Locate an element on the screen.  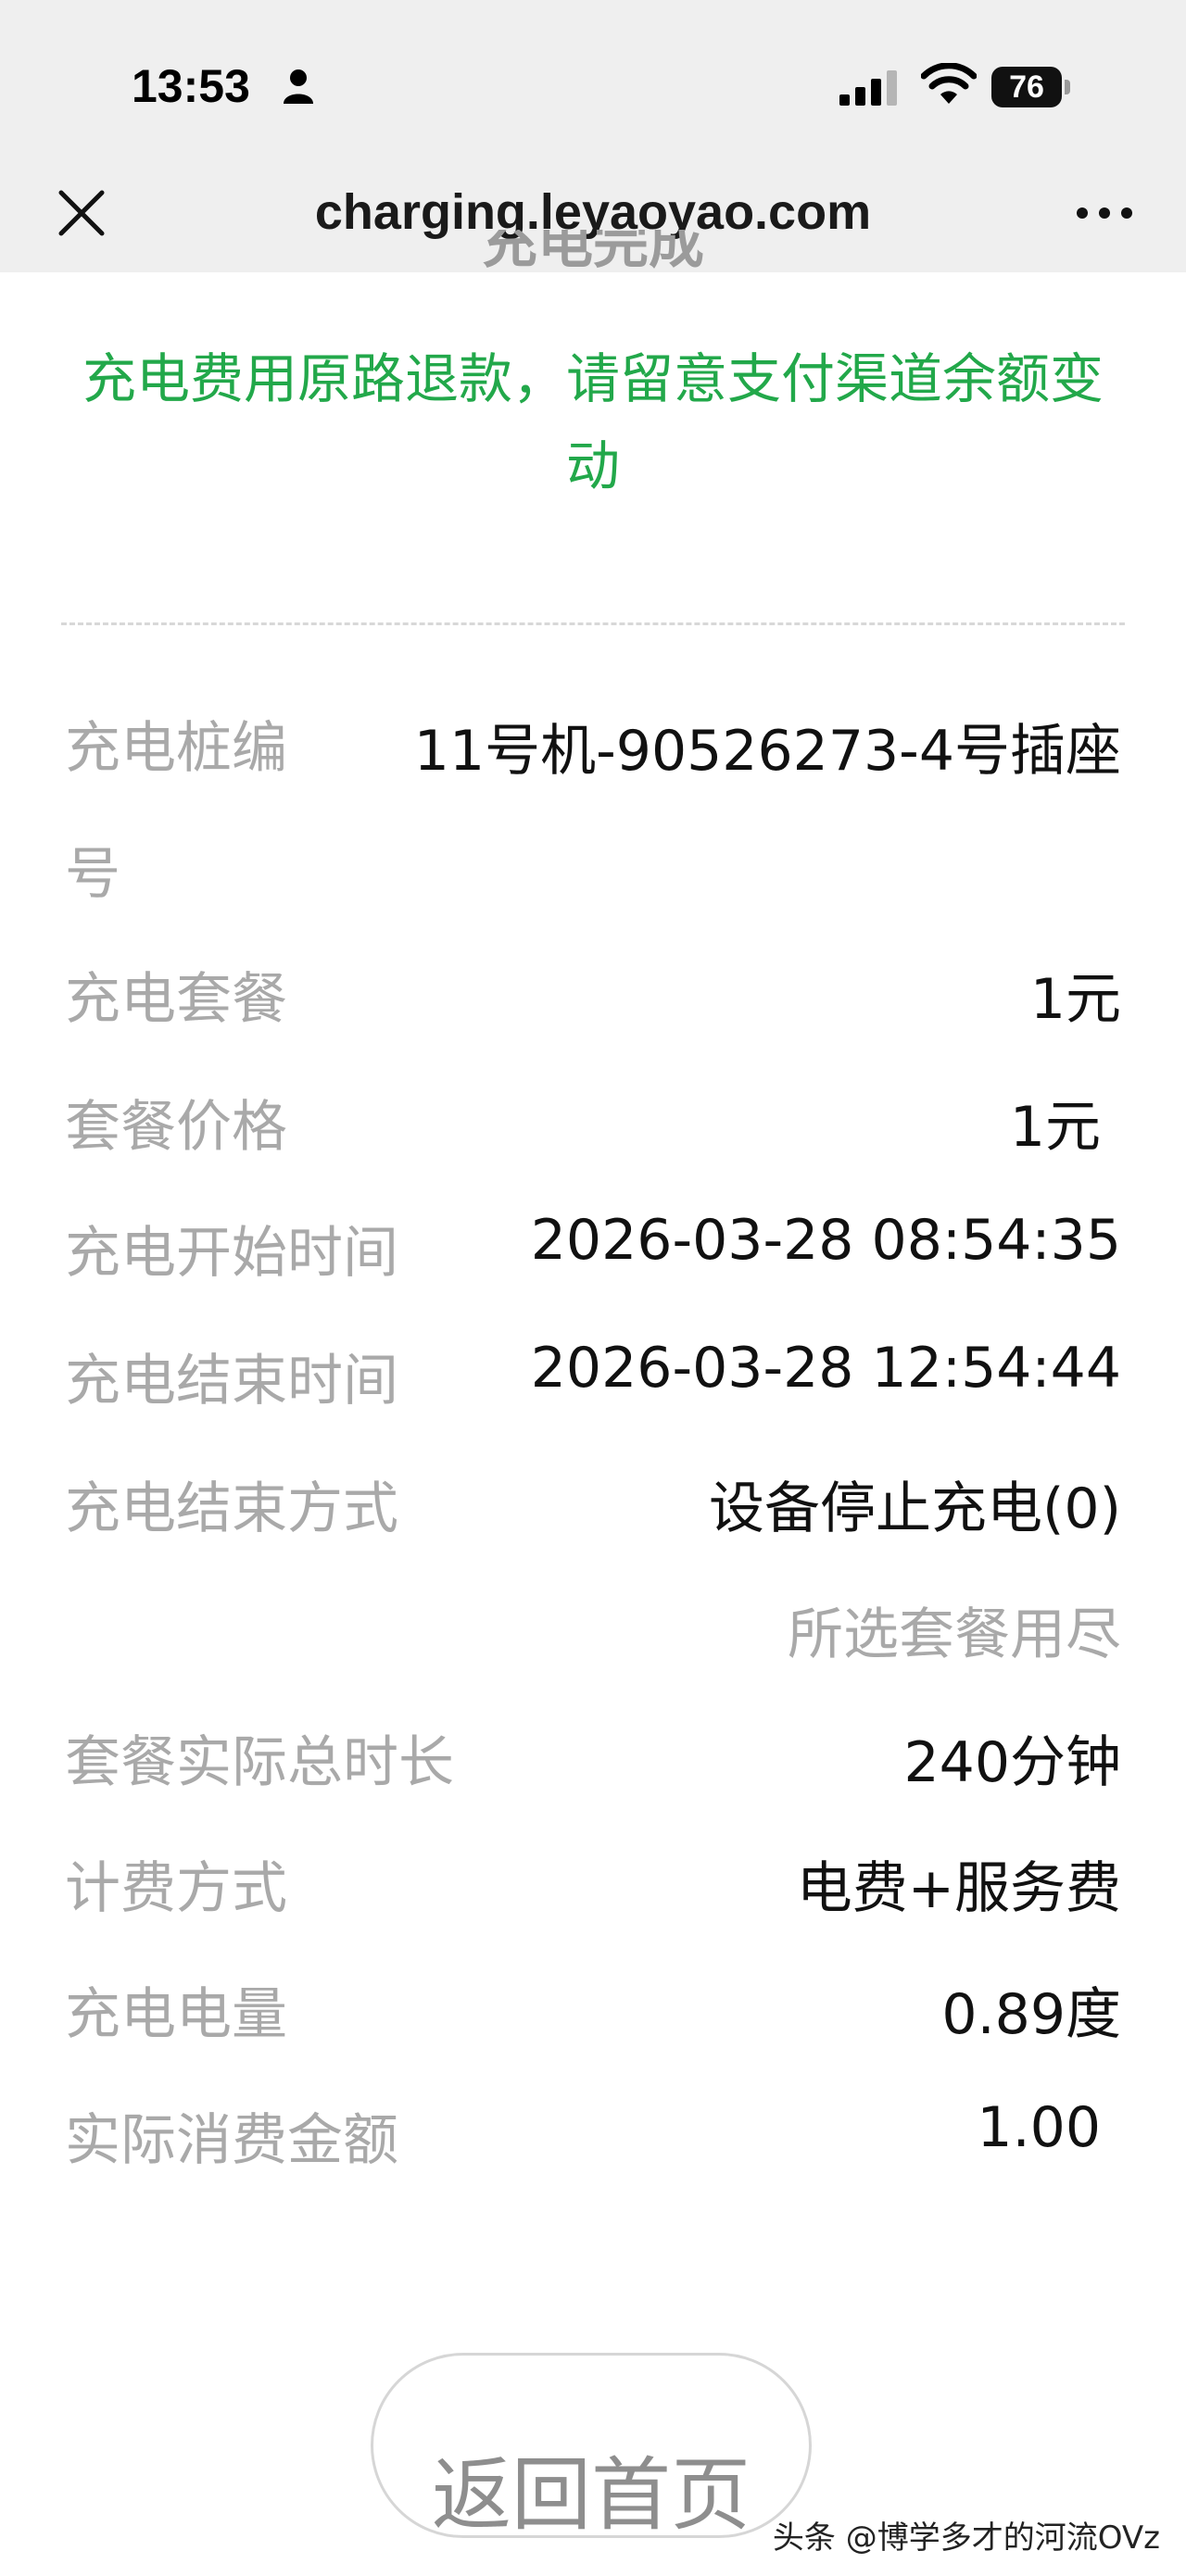
detail-label: 充电结束时间 is located at coordinates (231, 1381).